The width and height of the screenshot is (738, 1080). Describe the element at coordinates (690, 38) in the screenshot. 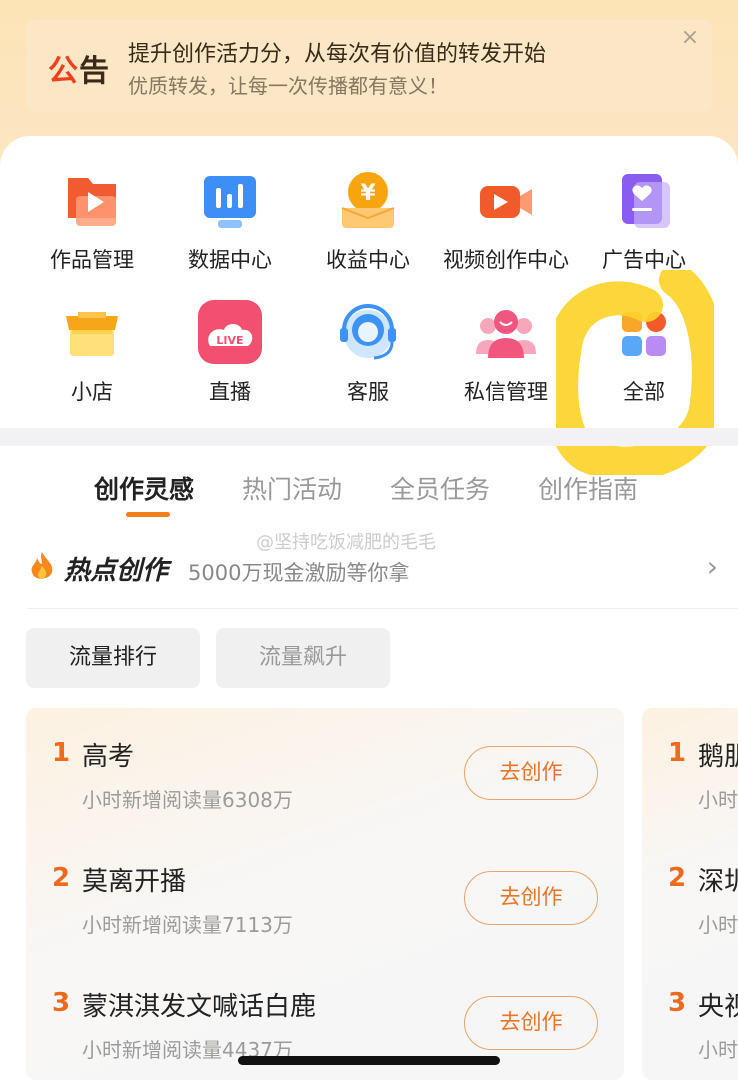

I see `close-icon: ×` at that location.